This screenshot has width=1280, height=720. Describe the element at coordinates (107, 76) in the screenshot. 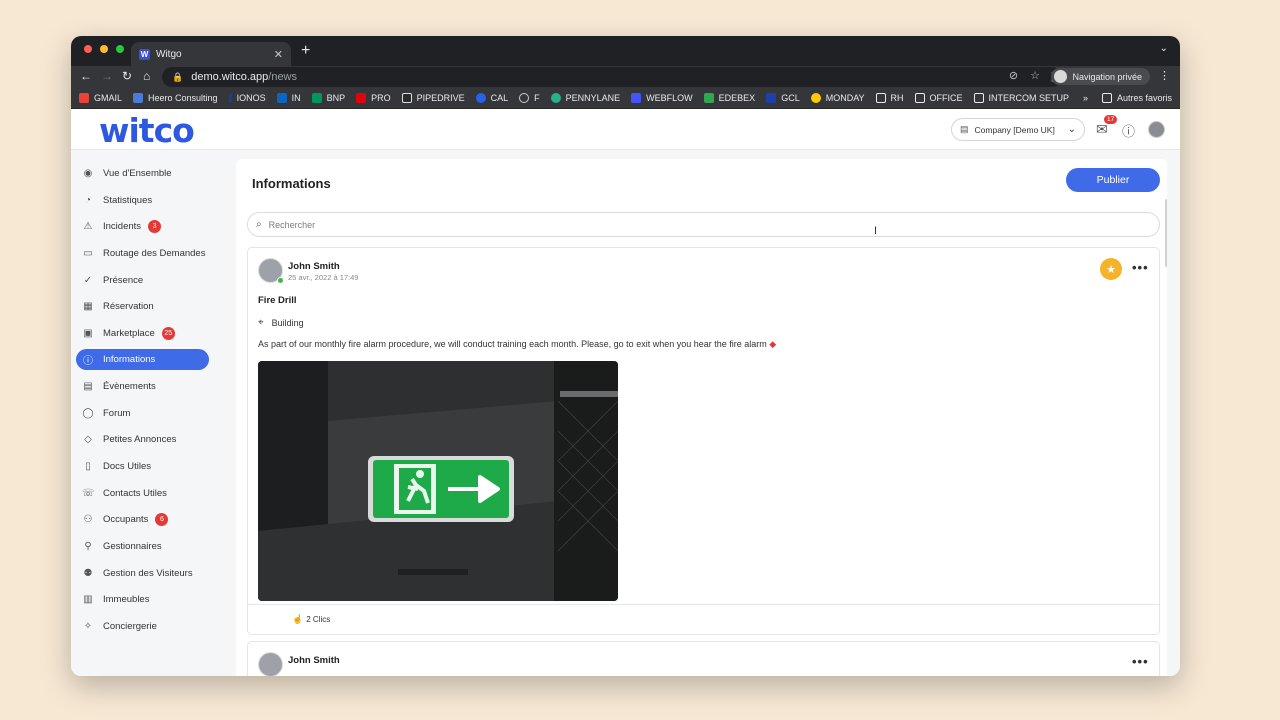

I see `forward-icon: →` at that location.